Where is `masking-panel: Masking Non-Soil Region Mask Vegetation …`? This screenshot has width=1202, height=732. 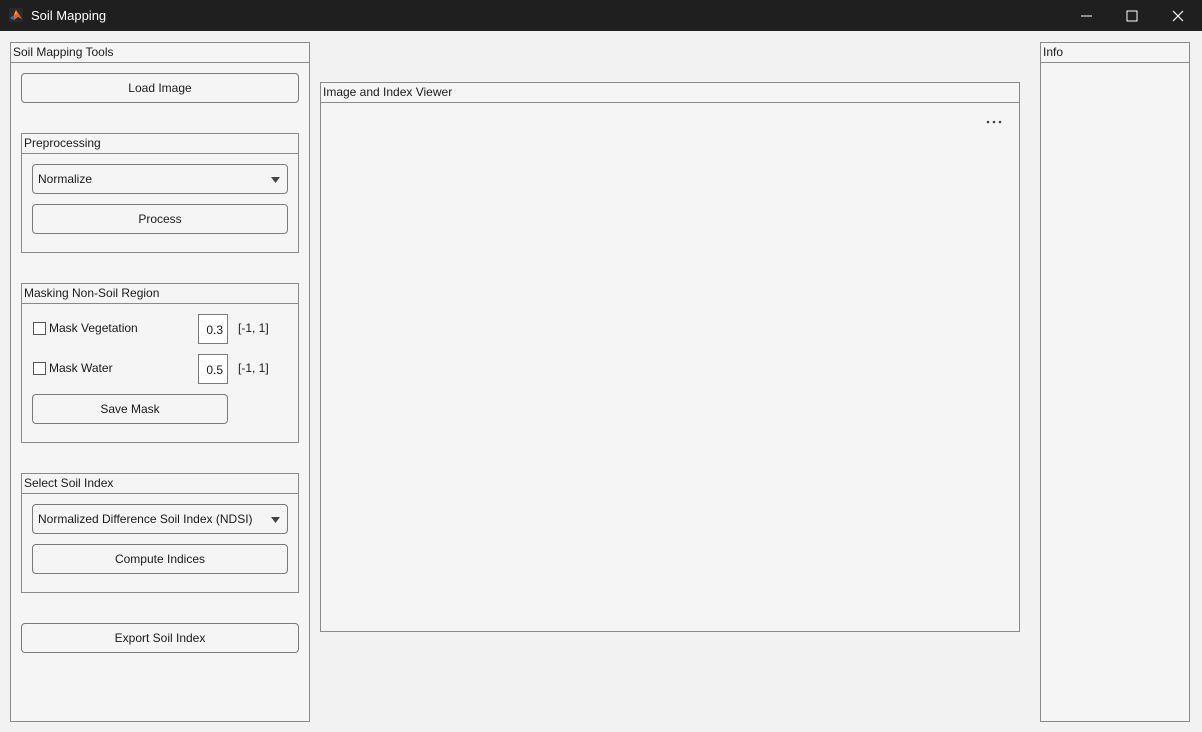 masking-panel: Masking Non-Soil Region Mask Vegetation … is located at coordinates (160, 363).